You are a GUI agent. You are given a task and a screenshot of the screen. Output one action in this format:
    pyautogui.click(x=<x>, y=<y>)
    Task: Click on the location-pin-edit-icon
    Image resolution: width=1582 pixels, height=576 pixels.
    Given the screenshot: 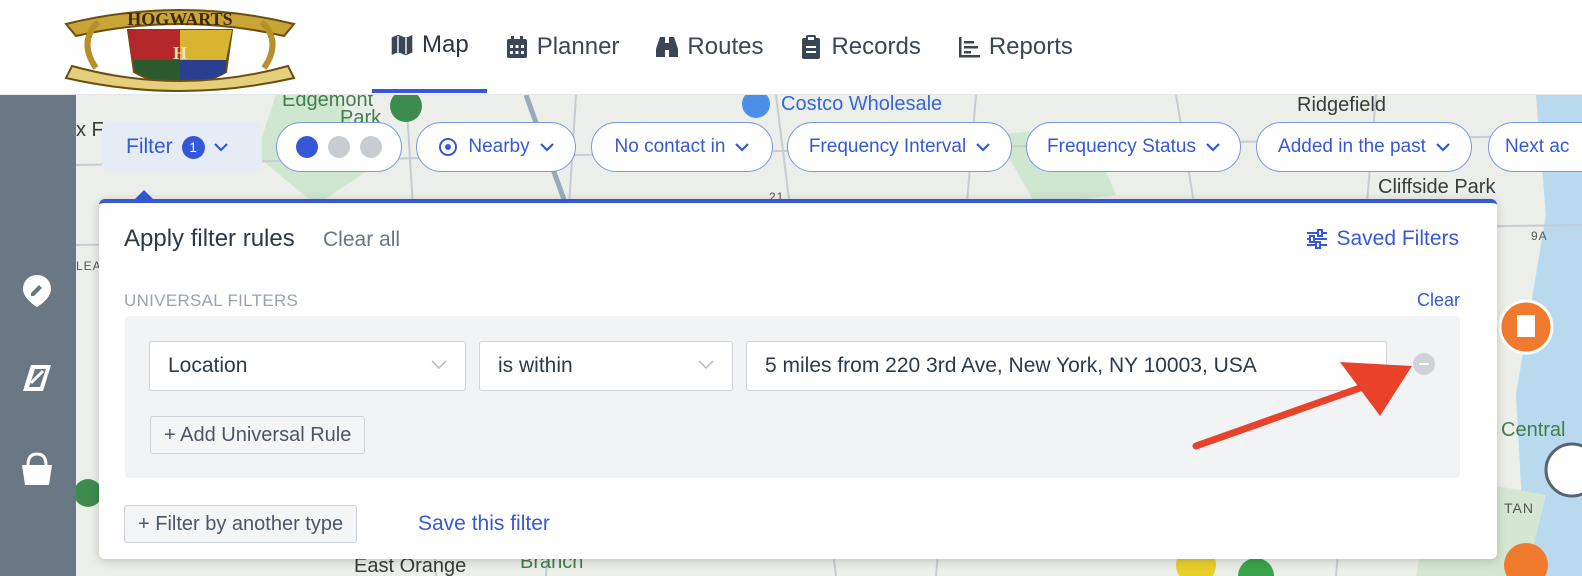 What is the action you would take?
    pyautogui.click(x=37, y=291)
    